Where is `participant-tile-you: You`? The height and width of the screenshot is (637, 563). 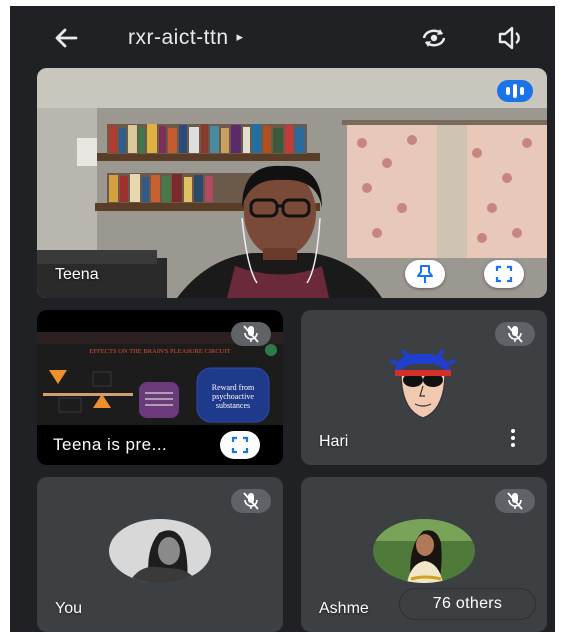 participant-tile-you: You is located at coordinates (160, 554).